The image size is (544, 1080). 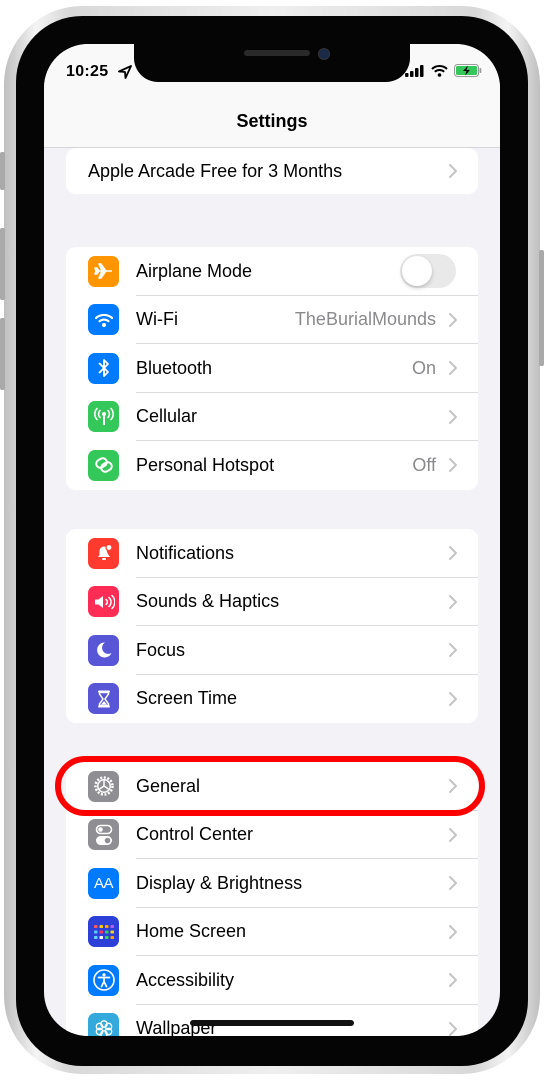 What do you see at coordinates (157, 319) in the screenshot?
I see `wifi-label: Wi-Fi` at bounding box center [157, 319].